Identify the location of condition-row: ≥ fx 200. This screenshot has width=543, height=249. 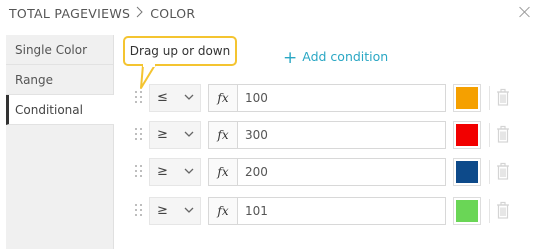
(333, 172).